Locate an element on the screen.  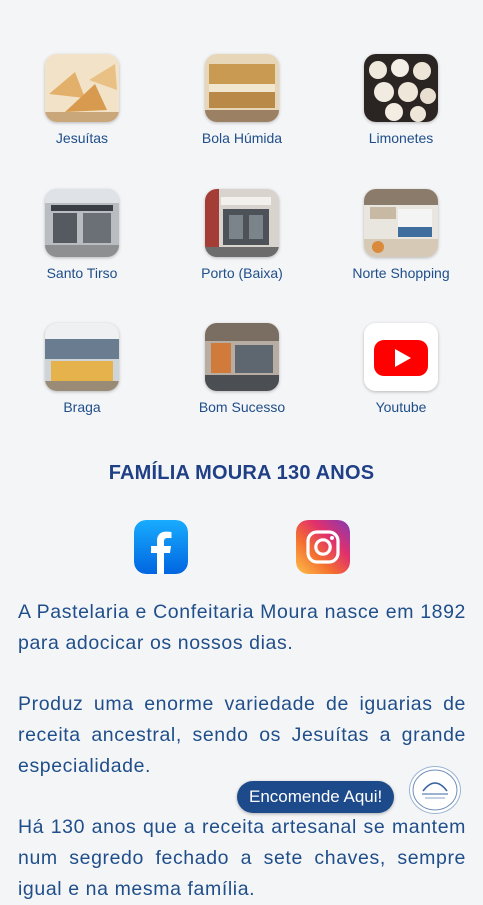
bola-humida-photo is located at coordinates (242, 88).